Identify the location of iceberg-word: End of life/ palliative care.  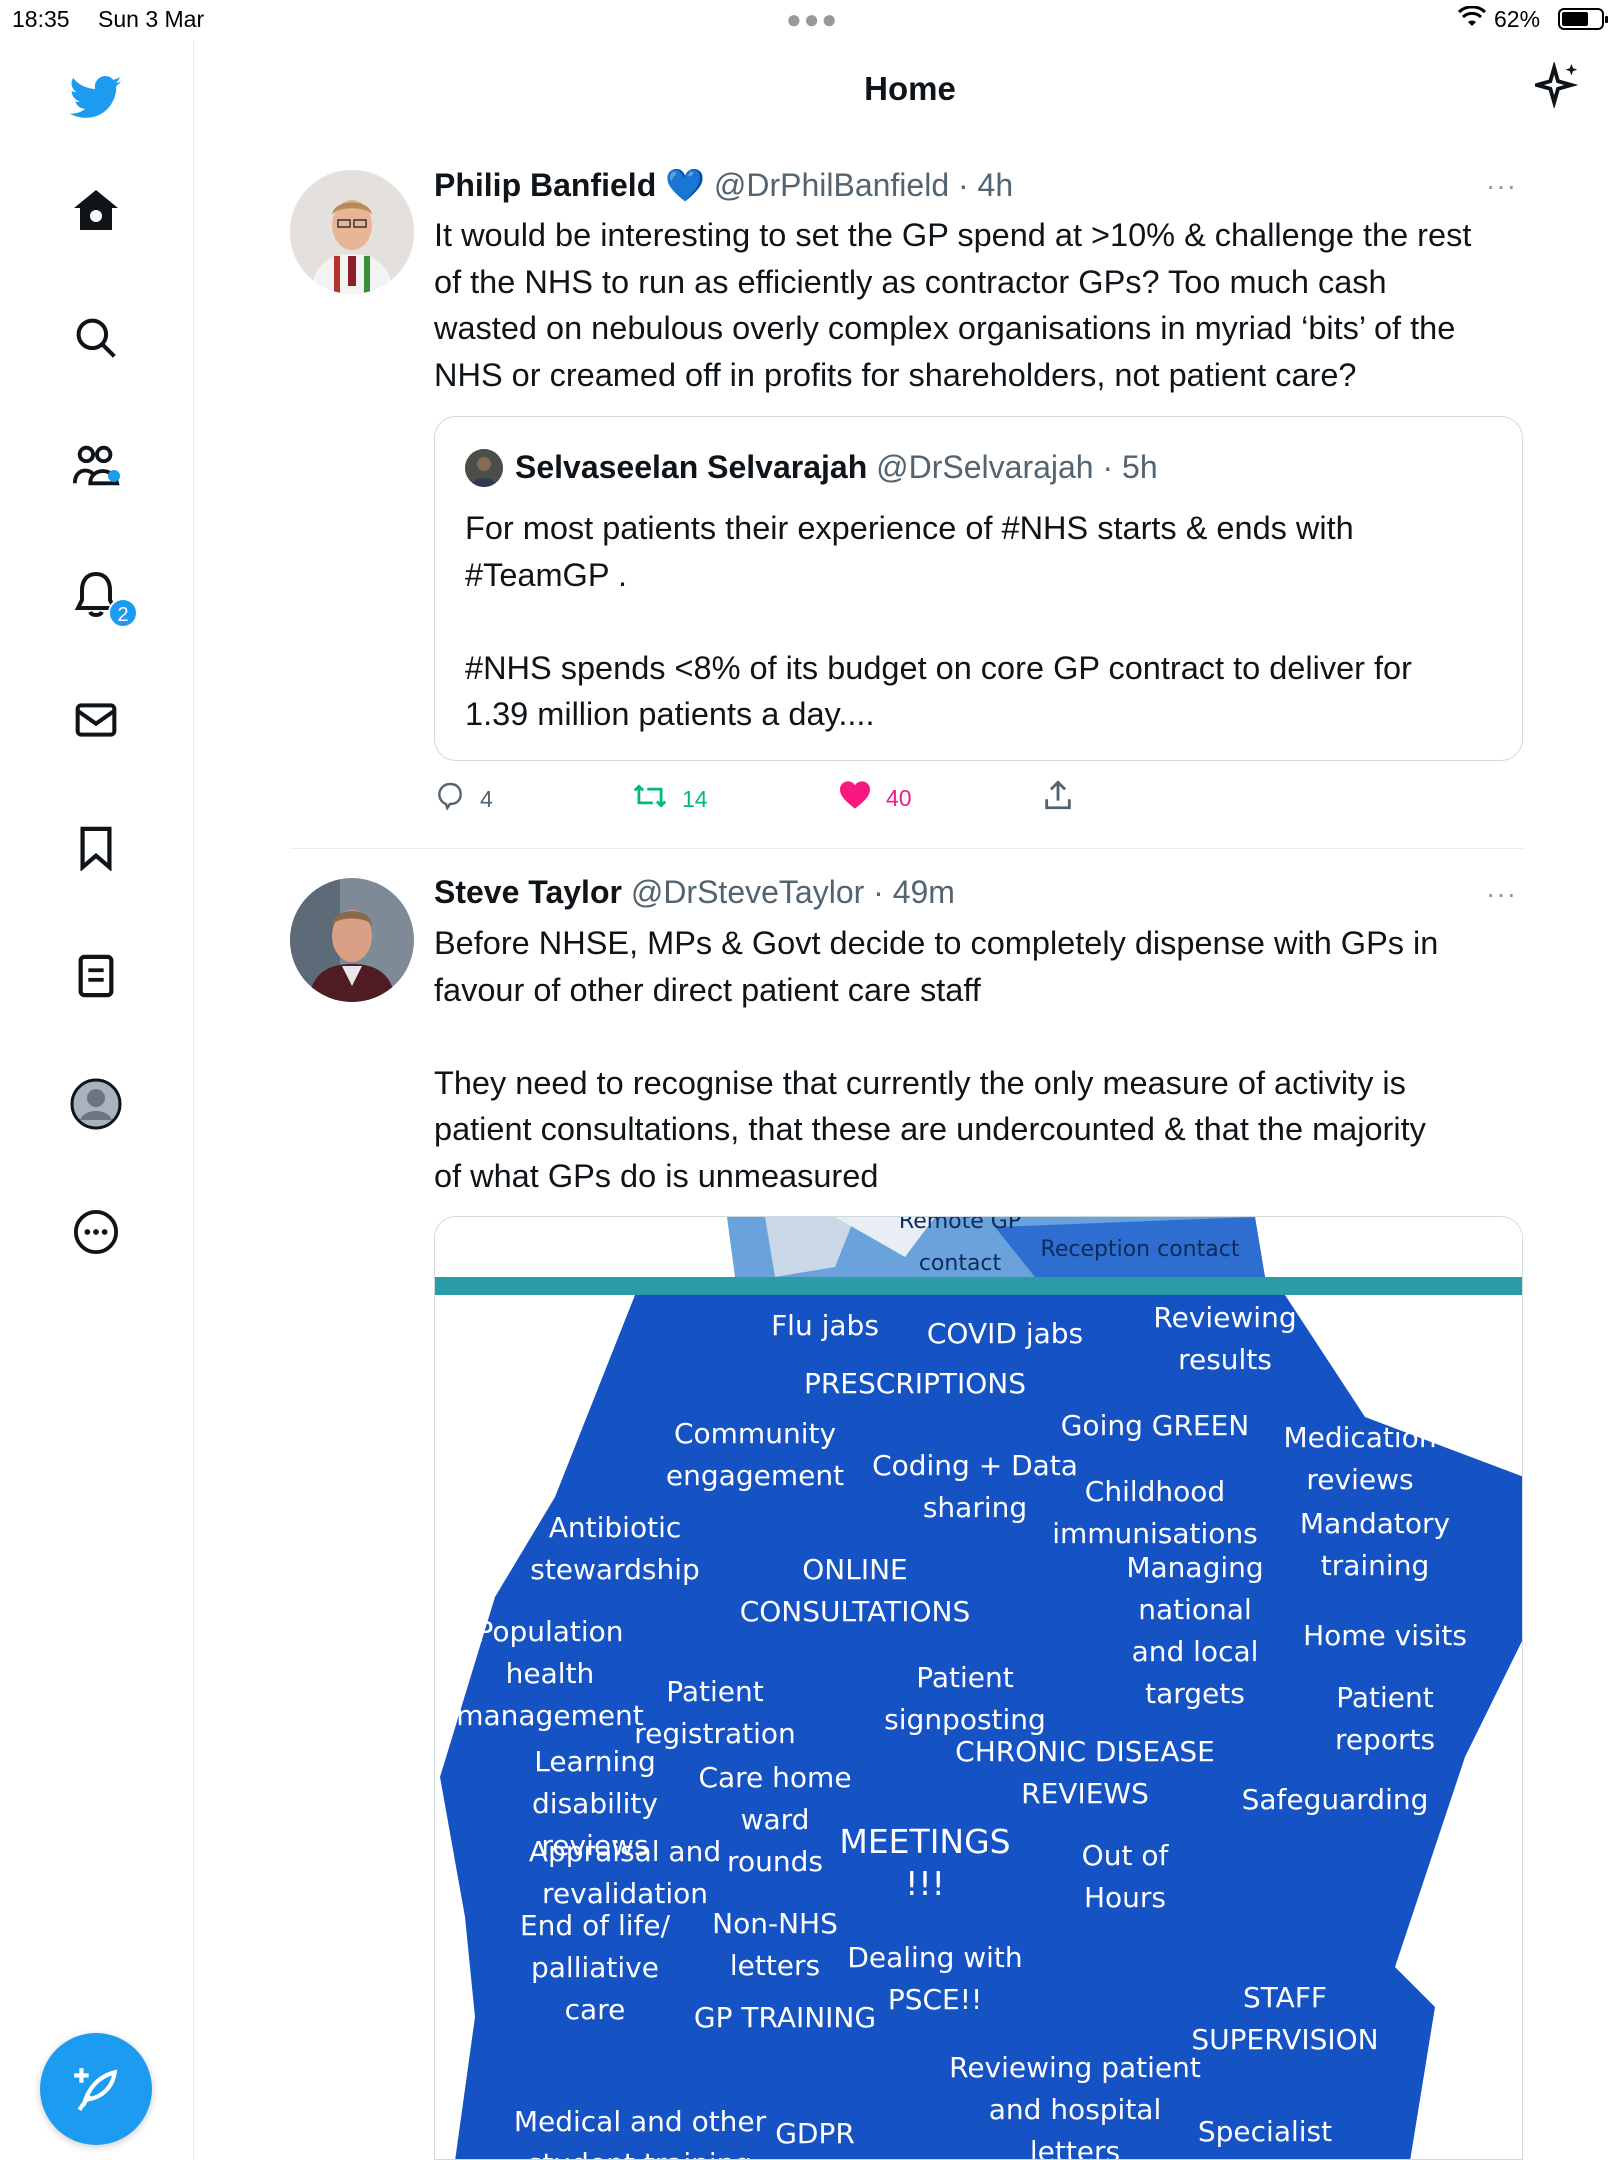
(595, 1967).